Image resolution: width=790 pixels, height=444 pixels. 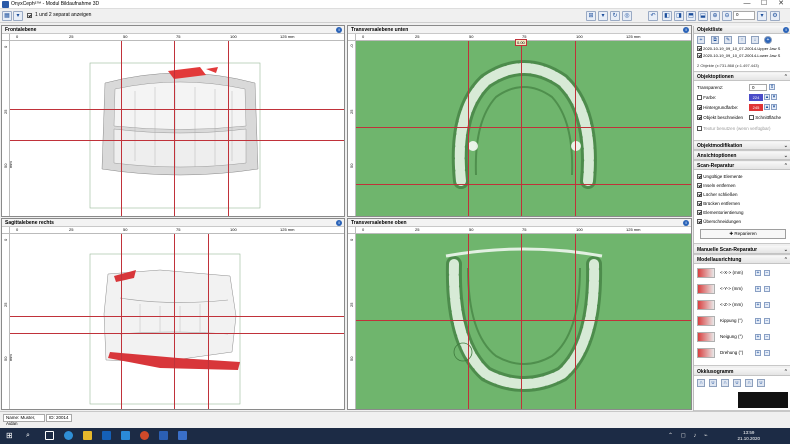 I want to click on position-marker: 0.00, so click(x=521, y=42).